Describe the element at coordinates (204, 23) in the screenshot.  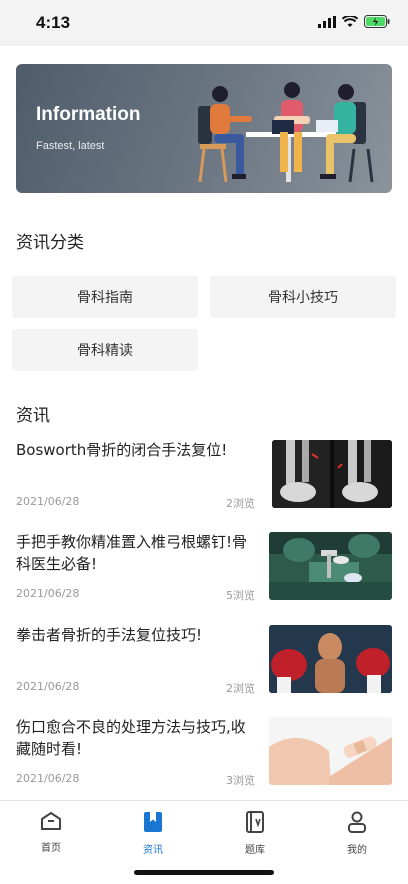
I see `status-bar: 4:13` at that location.